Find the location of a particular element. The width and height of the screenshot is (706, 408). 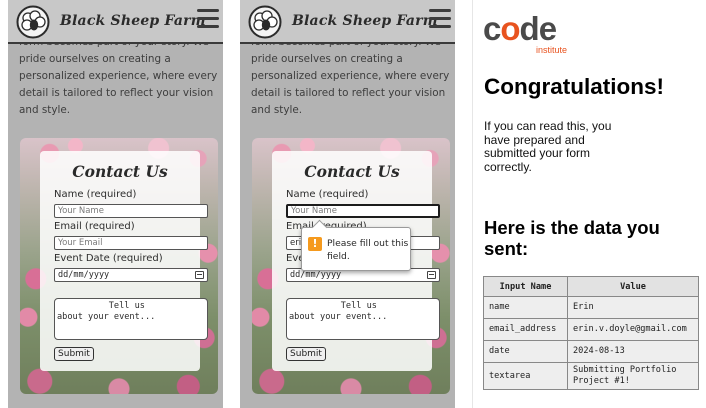

table-row: date 2024-08-13 is located at coordinates (591, 351).